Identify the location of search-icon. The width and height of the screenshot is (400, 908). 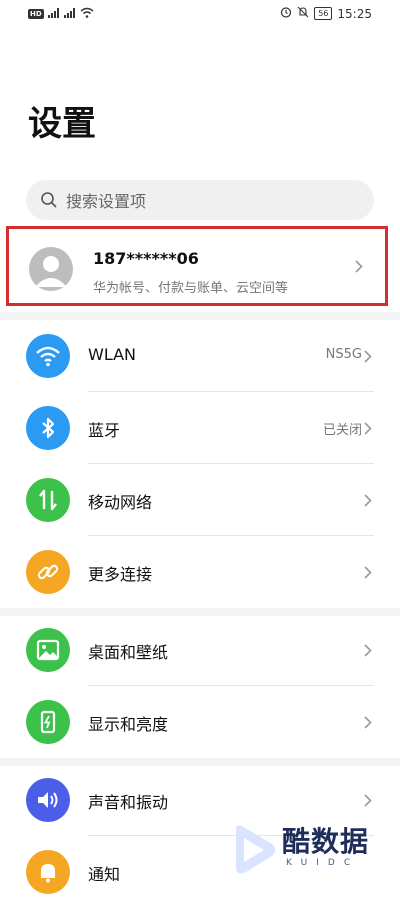
(49, 200).